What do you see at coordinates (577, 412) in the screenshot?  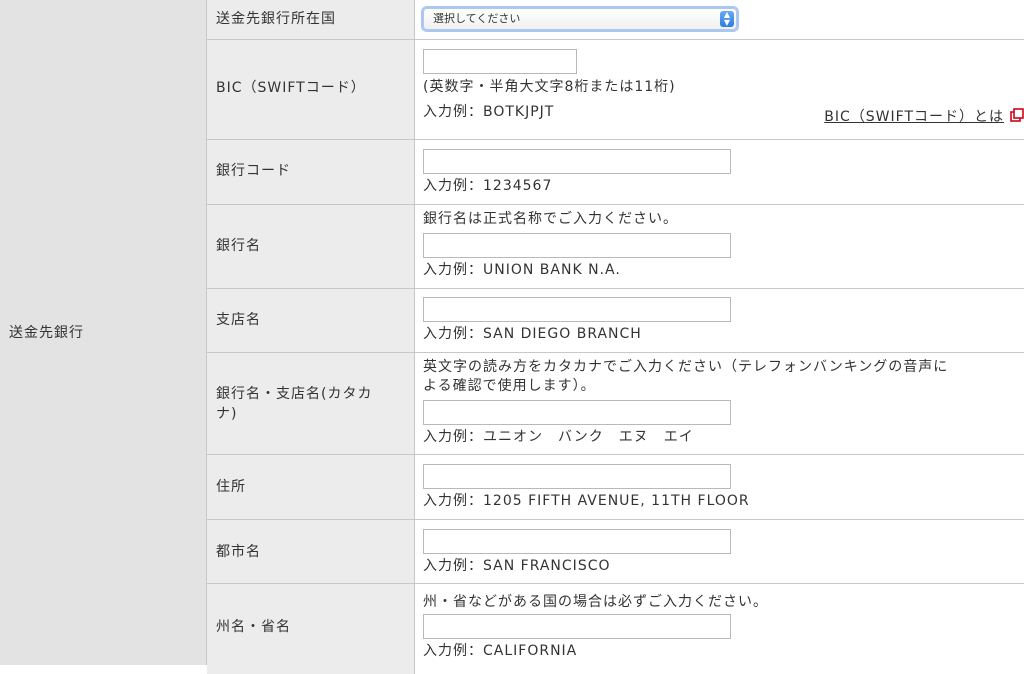 I see `kana-input` at bounding box center [577, 412].